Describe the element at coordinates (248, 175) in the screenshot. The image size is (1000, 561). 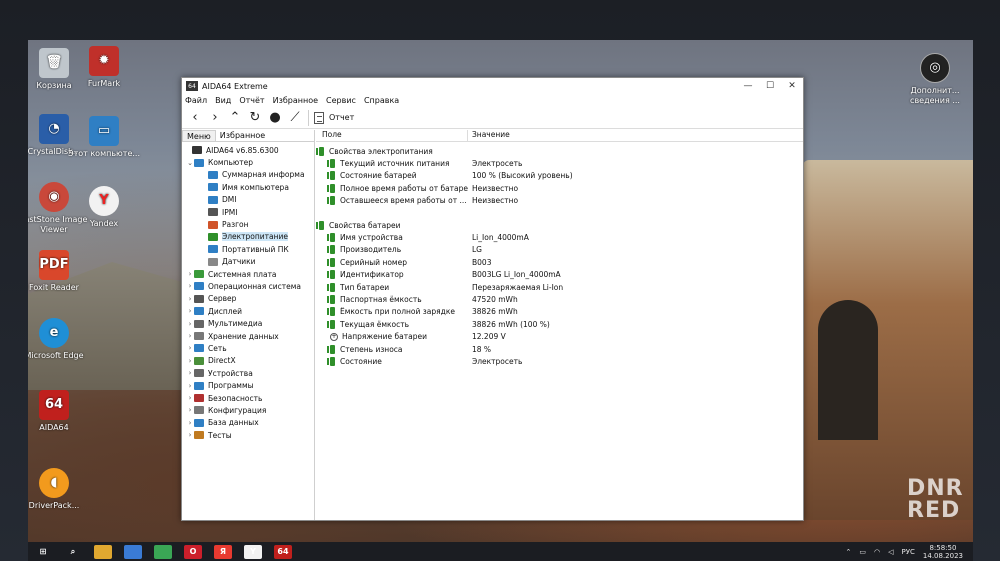
I see `tree-item: Суммарная информа` at that location.